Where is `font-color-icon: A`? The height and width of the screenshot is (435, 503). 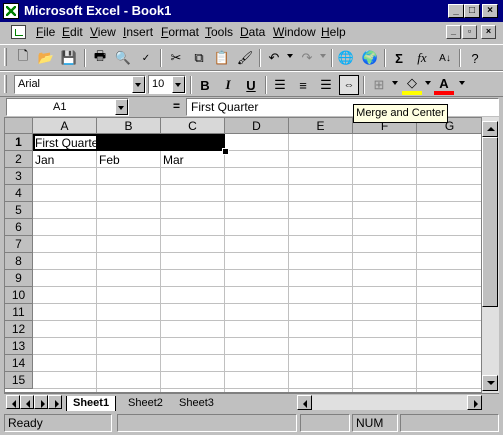 font-color-icon: A is located at coordinates (444, 85).